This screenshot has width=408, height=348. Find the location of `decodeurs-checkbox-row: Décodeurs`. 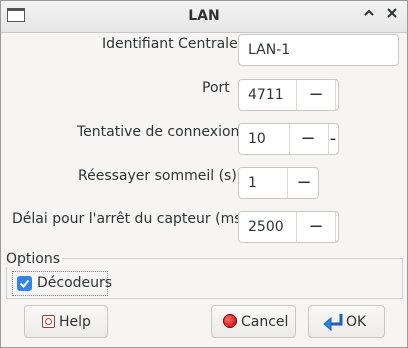

decodeurs-checkbox-row: Décodeurs is located at coordinates (62, 283).